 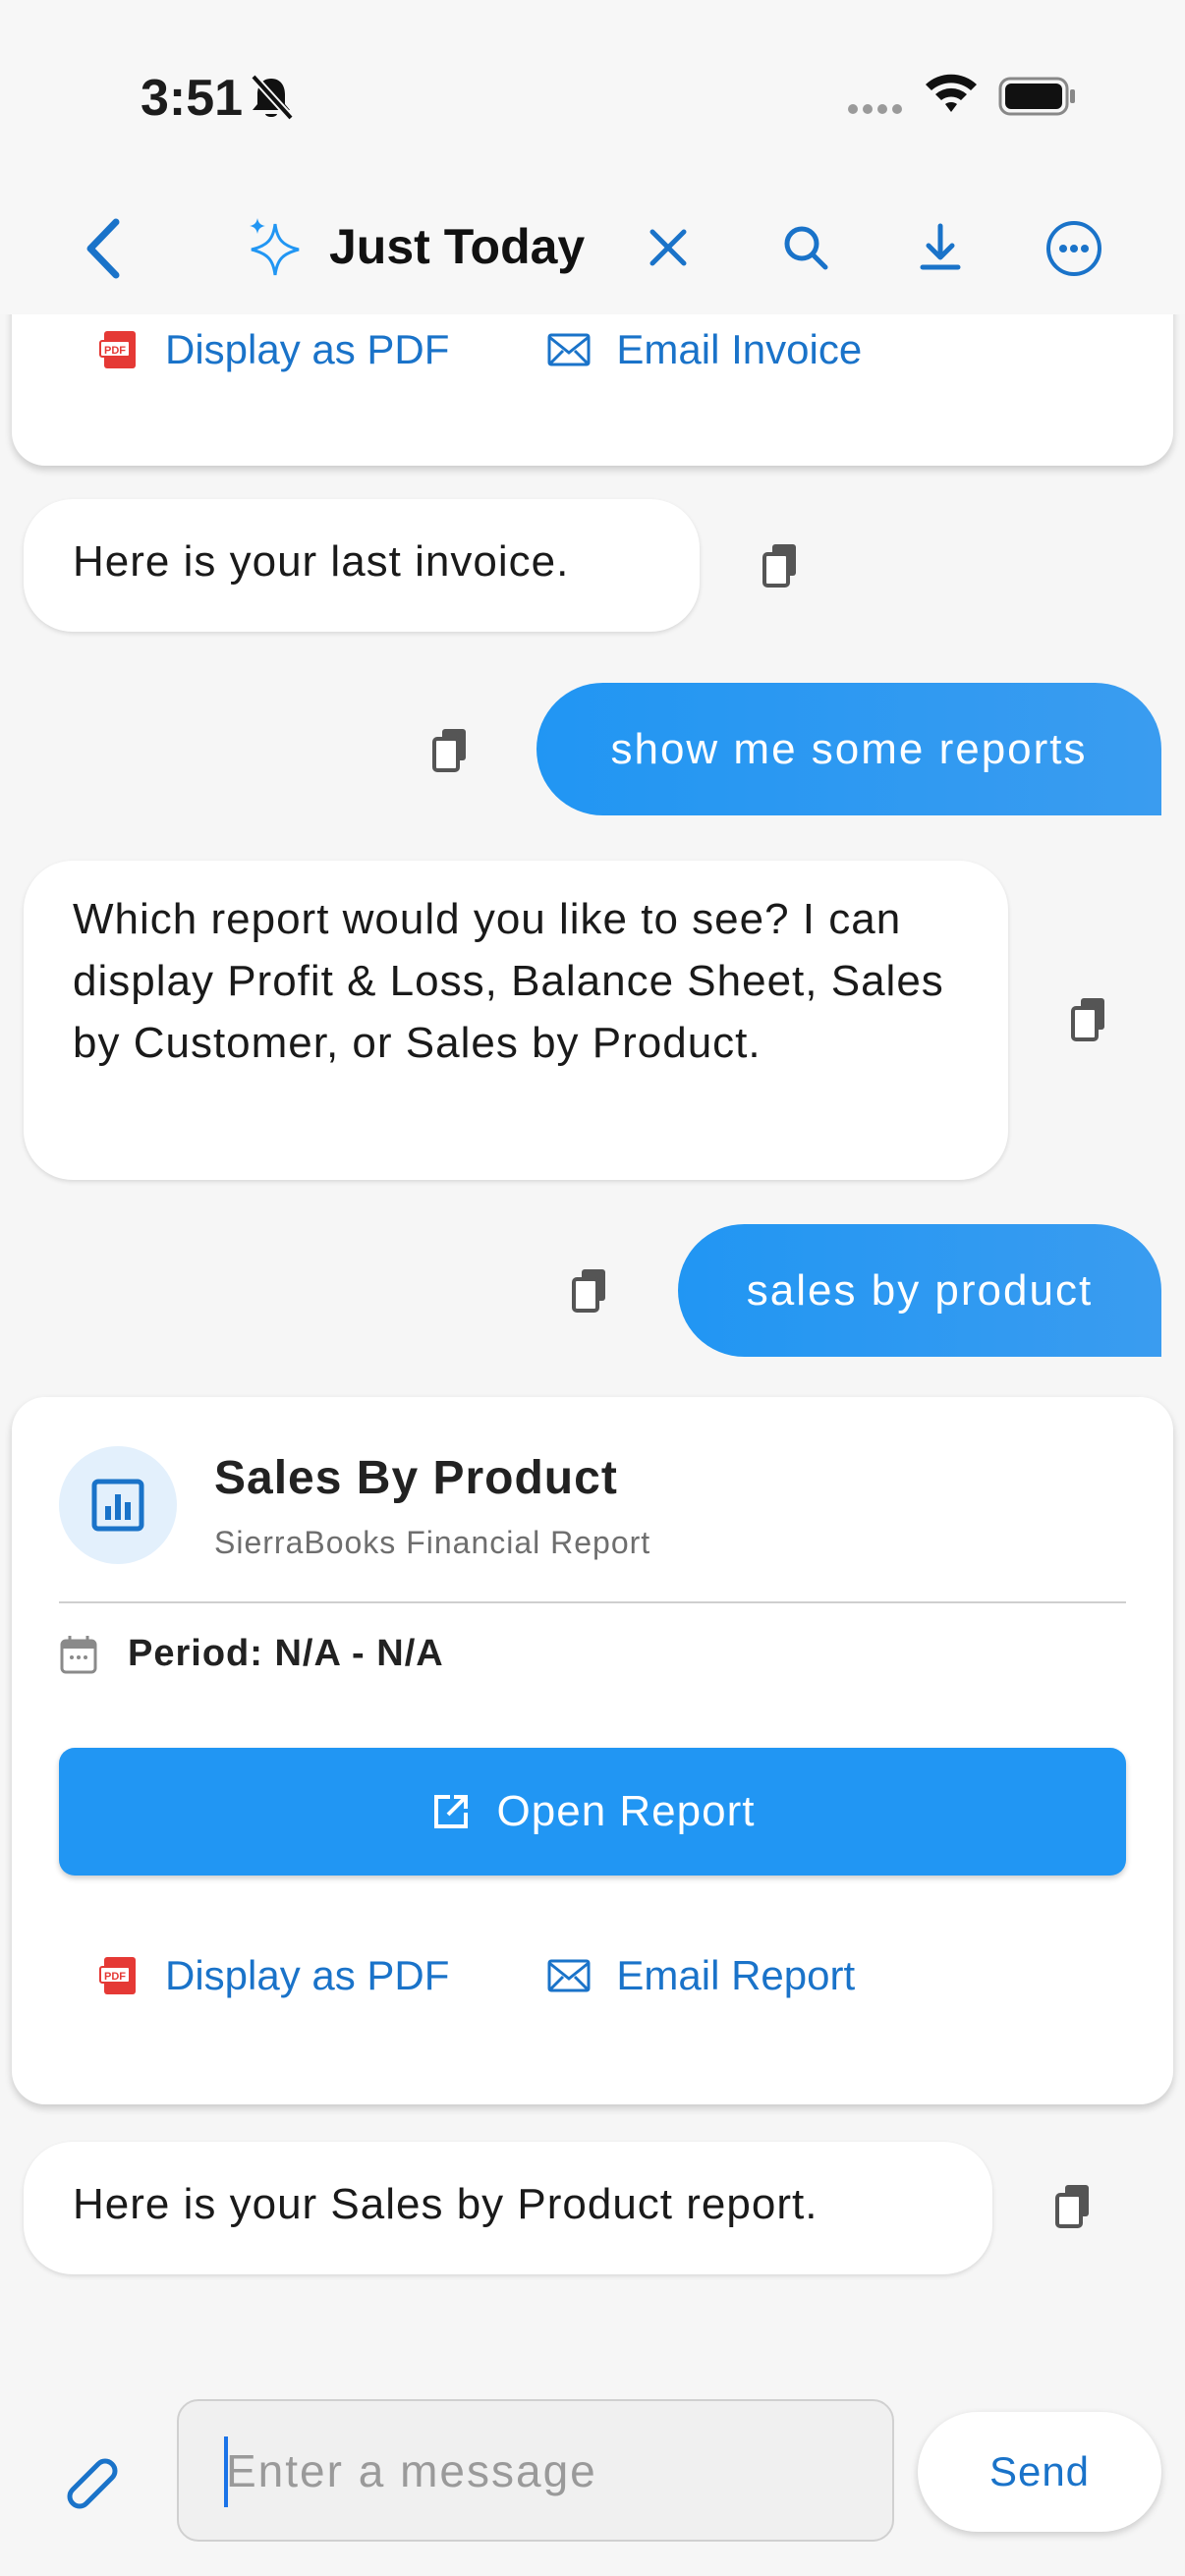 I want to click on message-text: Here is your Sales by Product report., so click(x=446, y=2204).